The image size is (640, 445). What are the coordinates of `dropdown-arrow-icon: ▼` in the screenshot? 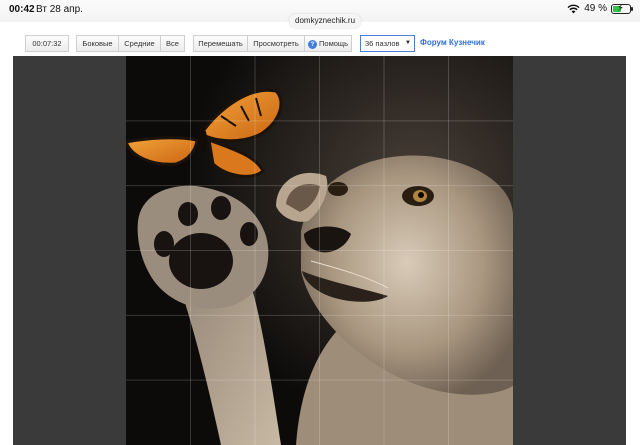 It's located at (408, 43).